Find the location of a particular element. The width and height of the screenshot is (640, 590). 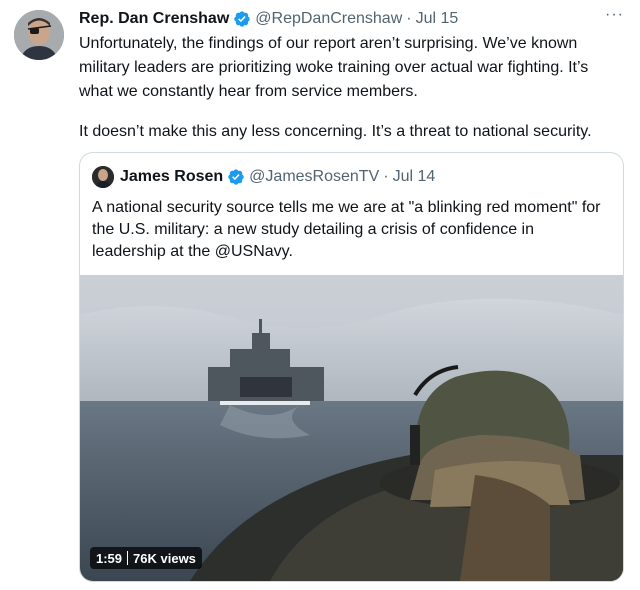

video-stats-badge: 1:59 76K views is located at coordinates (146, 558).